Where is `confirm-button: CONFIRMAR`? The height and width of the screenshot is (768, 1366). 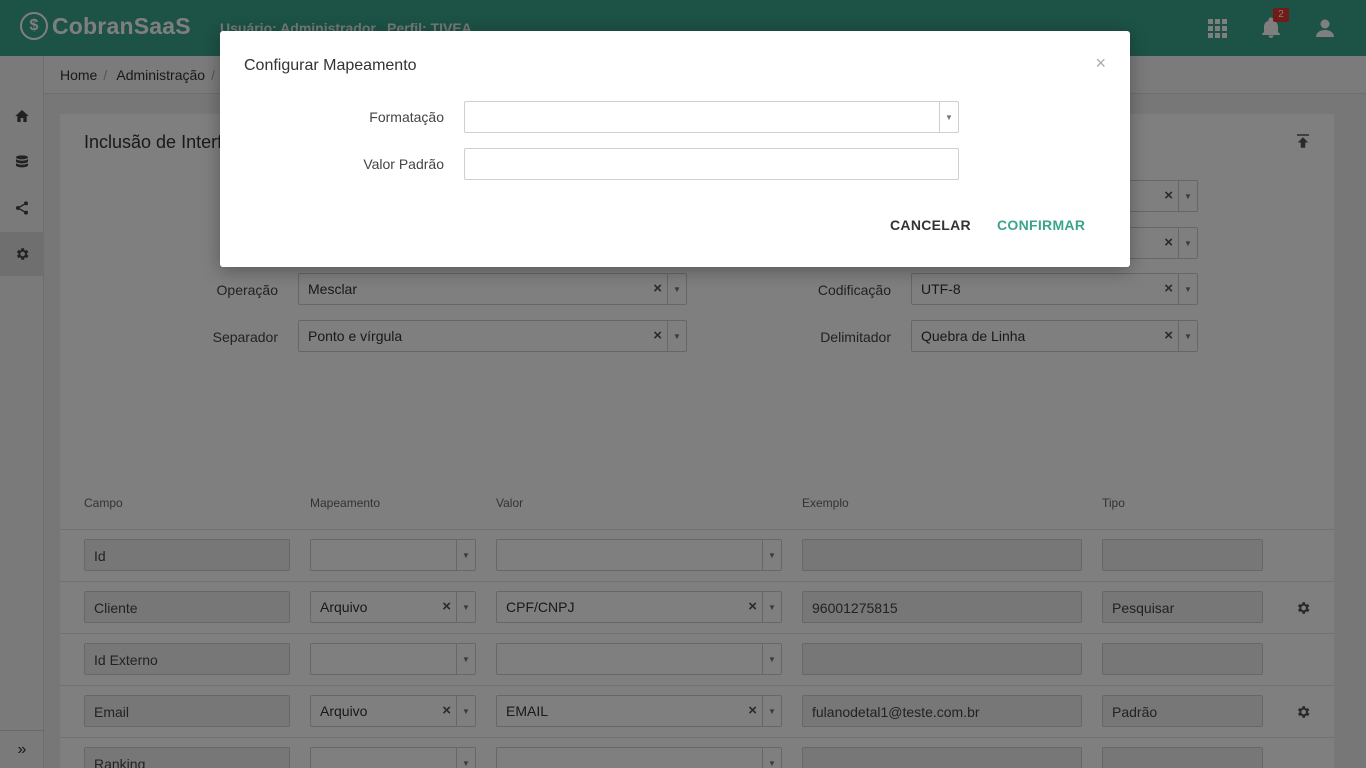
confirm-button: CONFIRMAR is located at coordinates (1041, 225).